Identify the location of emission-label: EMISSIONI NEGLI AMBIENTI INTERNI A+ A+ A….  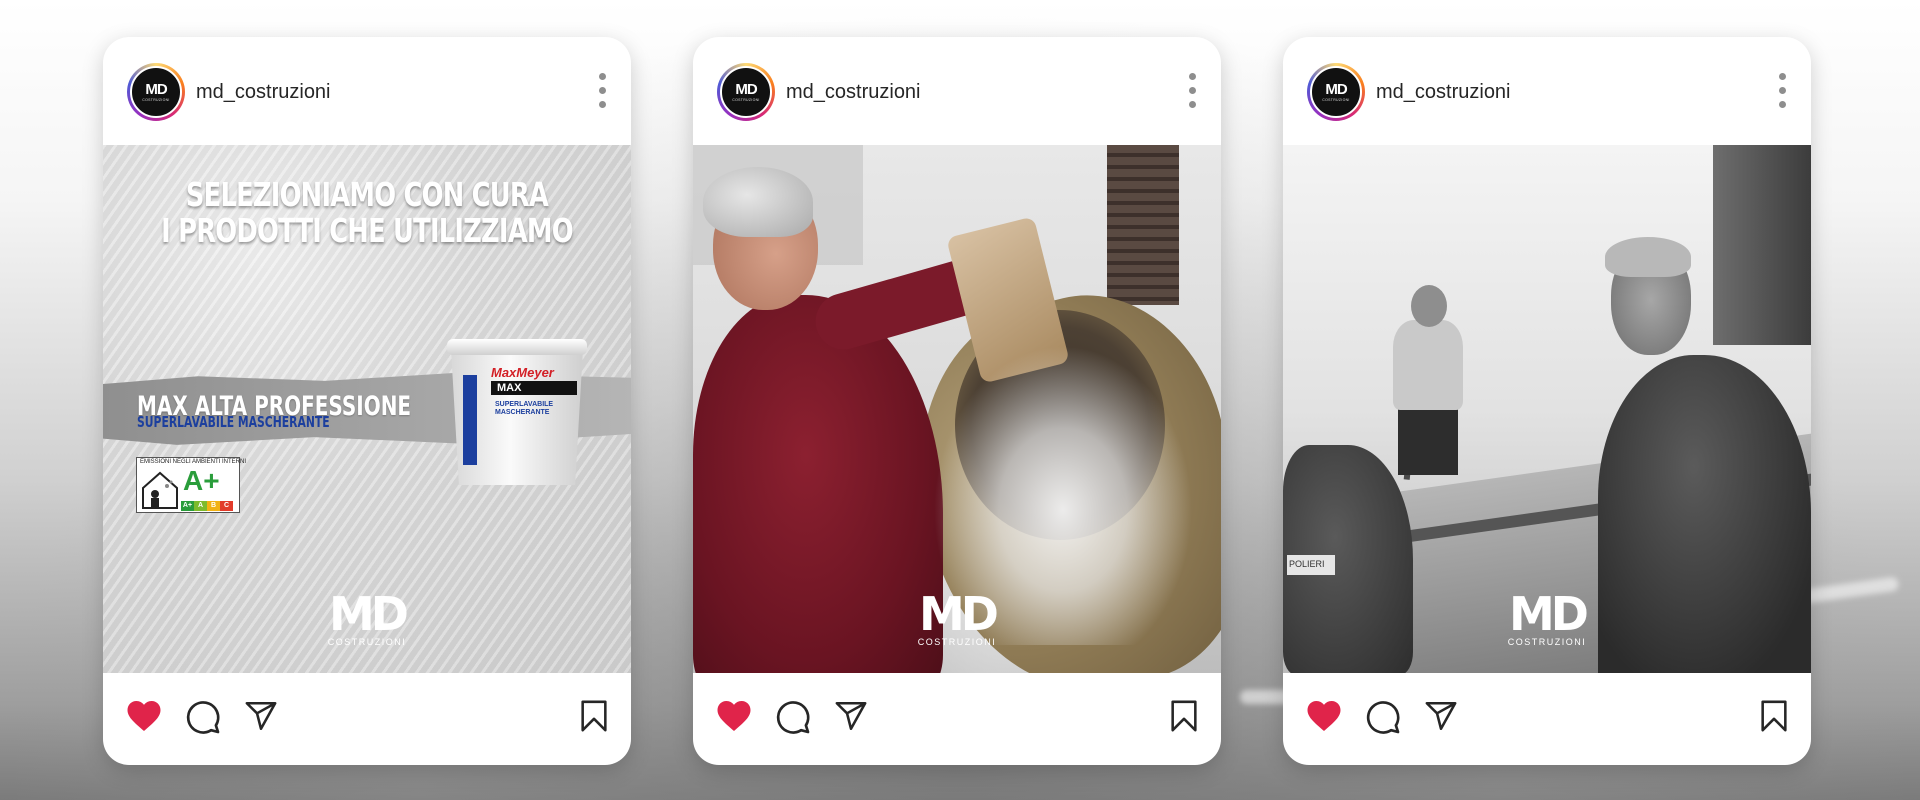
(191, 485).